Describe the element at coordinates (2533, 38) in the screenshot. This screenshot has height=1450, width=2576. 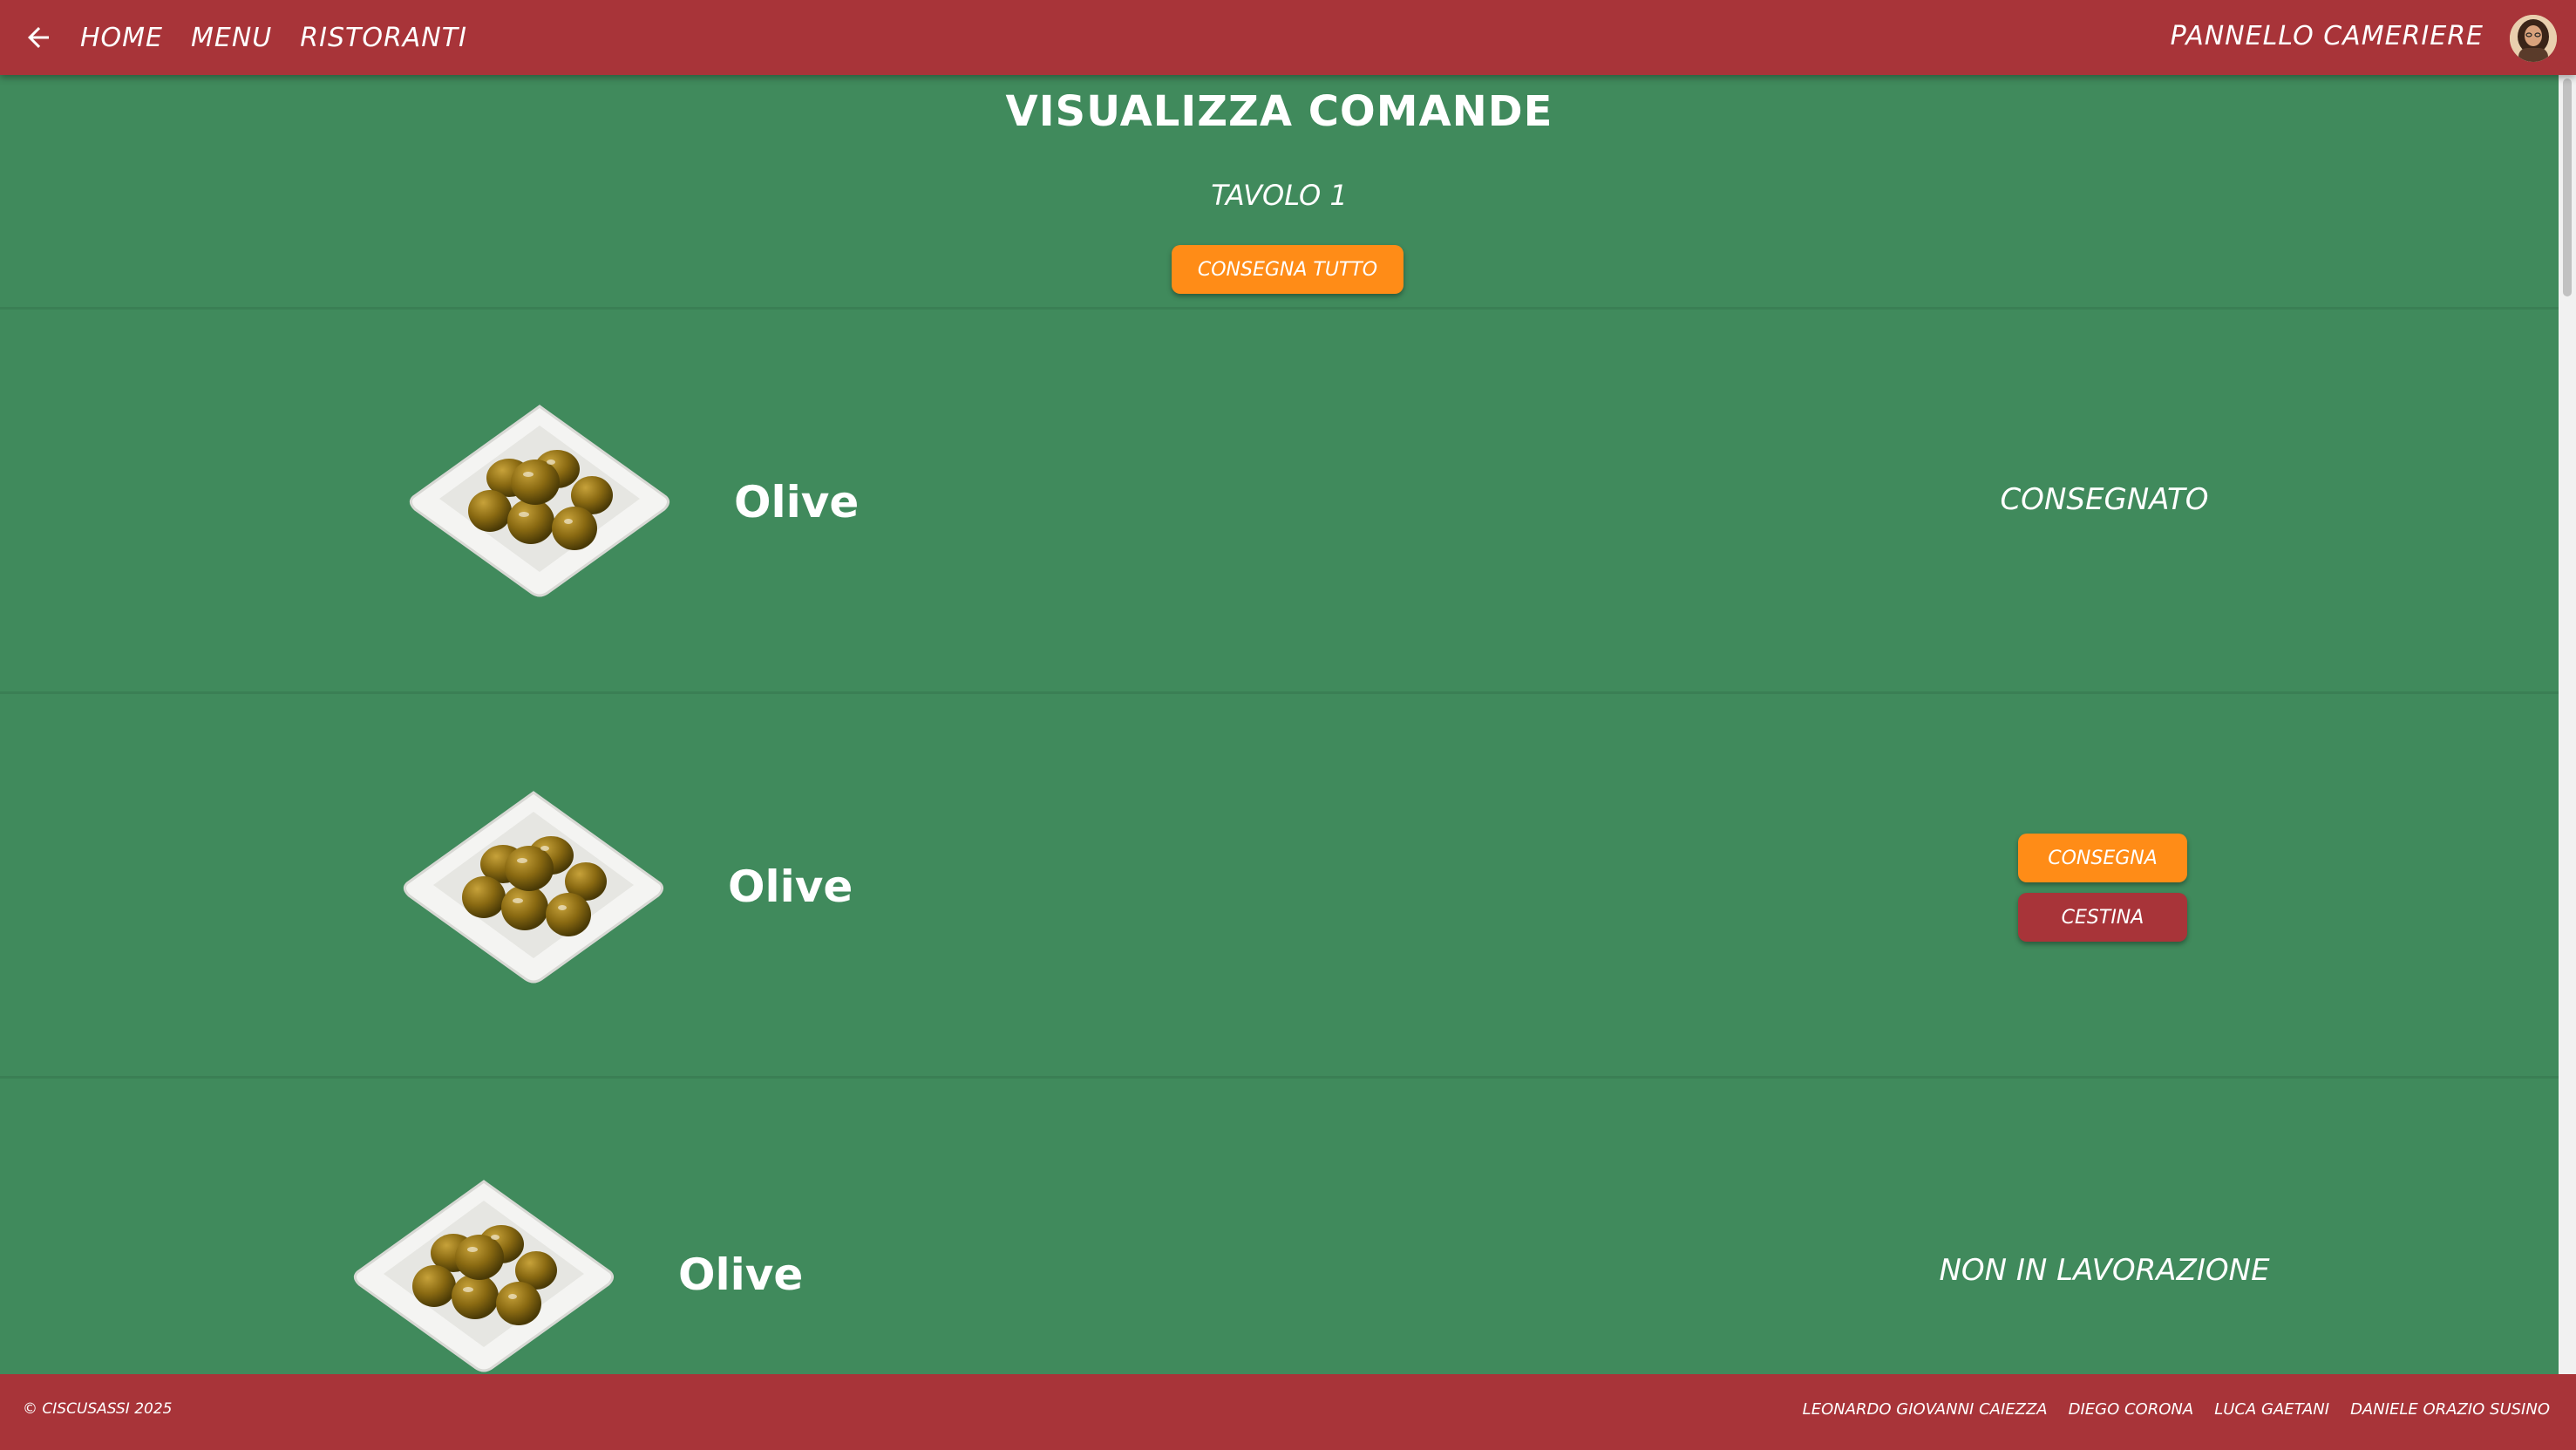
I see `user-avatar` at that location.